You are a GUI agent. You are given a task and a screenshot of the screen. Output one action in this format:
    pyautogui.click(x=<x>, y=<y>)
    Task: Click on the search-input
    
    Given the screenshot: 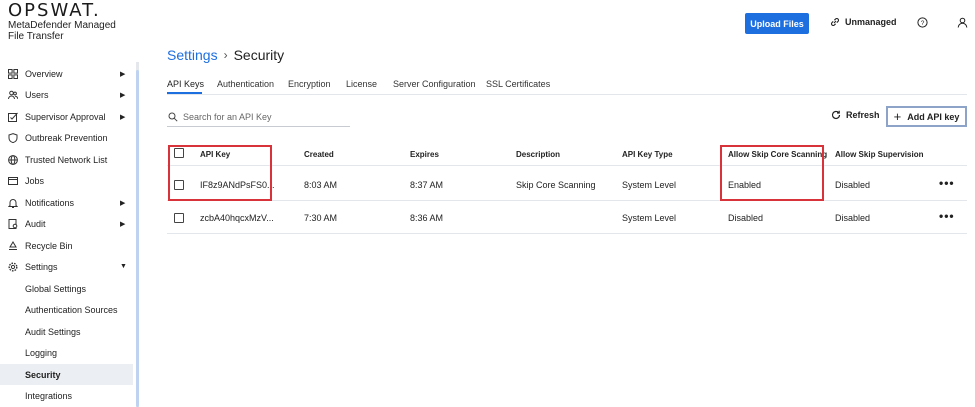 What is the action you would take?
    pyautogui.click(x=263, y=117)
    